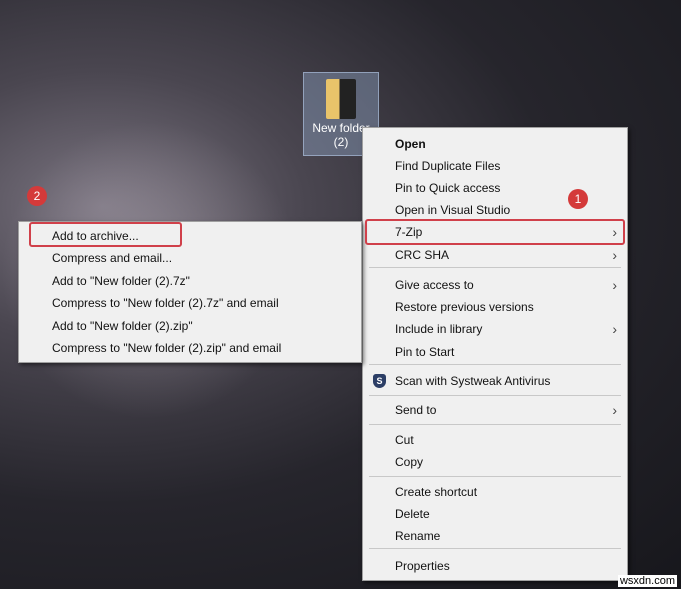 Image resolution: width=681 pixels, height=589 pixels. I want to click on menu-item-create-shortcut: Create shortcut, so click(495, 492).